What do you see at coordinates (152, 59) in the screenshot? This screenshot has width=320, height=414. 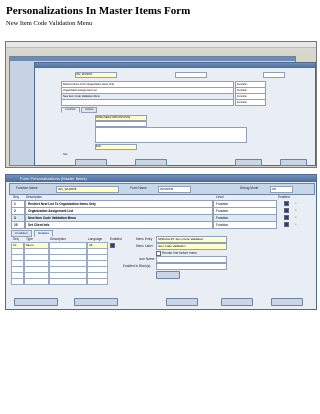 I see `navigator-title-bar` at bounding box center [152, 59].